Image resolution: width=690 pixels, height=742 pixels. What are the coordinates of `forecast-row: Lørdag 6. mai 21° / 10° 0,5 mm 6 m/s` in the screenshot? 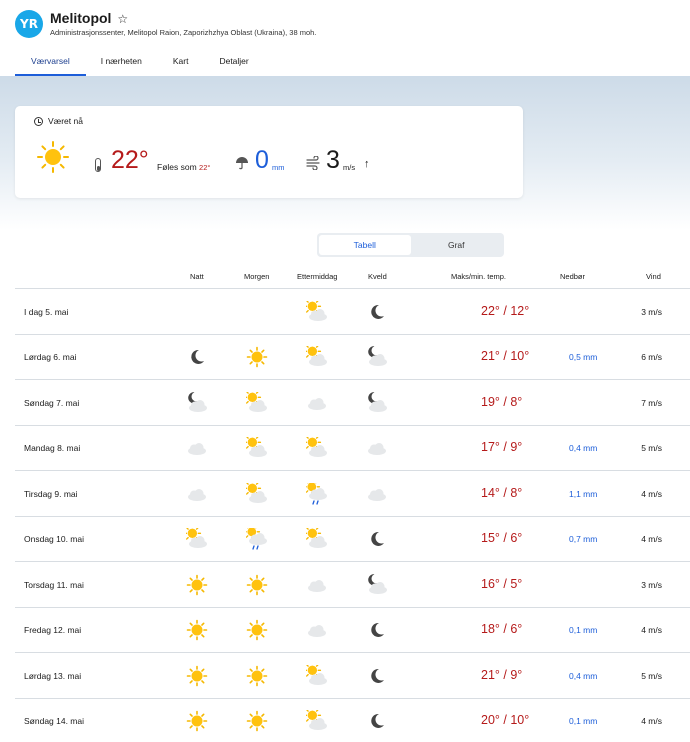 It's located at (352, 356).